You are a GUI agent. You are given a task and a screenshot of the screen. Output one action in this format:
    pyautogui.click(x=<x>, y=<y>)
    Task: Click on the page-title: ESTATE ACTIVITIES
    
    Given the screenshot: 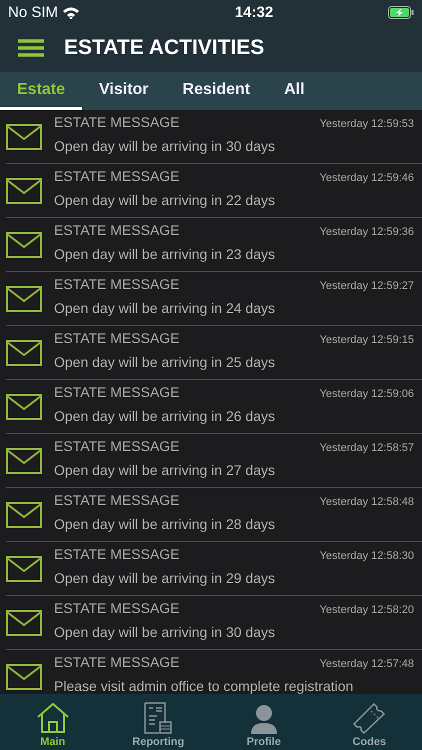 What is the action you would take?
    pyautogui.click(x=164, y=48)
    